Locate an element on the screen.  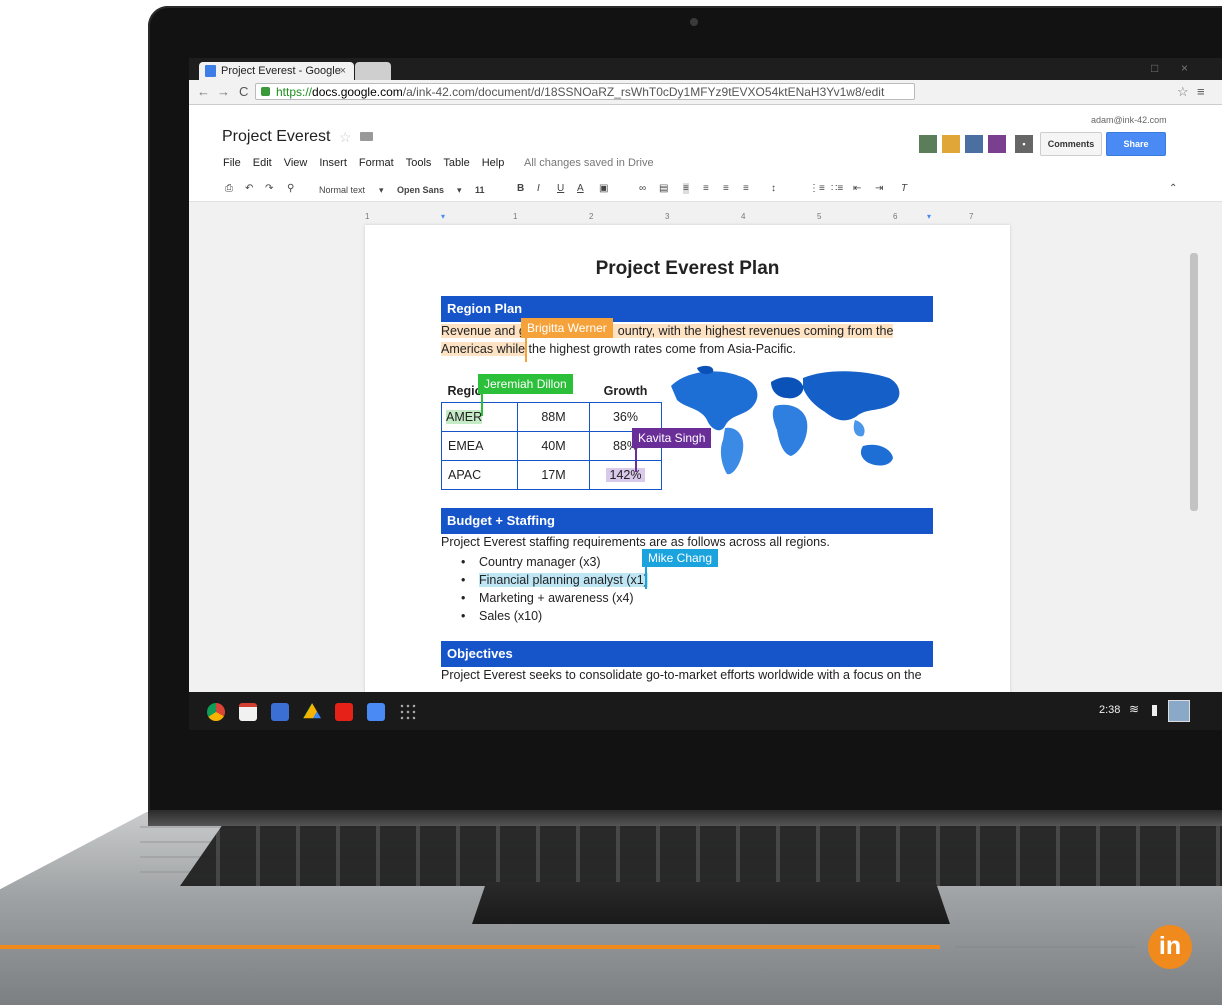
ruler-label: 3 is located at coordinates (667, 216).